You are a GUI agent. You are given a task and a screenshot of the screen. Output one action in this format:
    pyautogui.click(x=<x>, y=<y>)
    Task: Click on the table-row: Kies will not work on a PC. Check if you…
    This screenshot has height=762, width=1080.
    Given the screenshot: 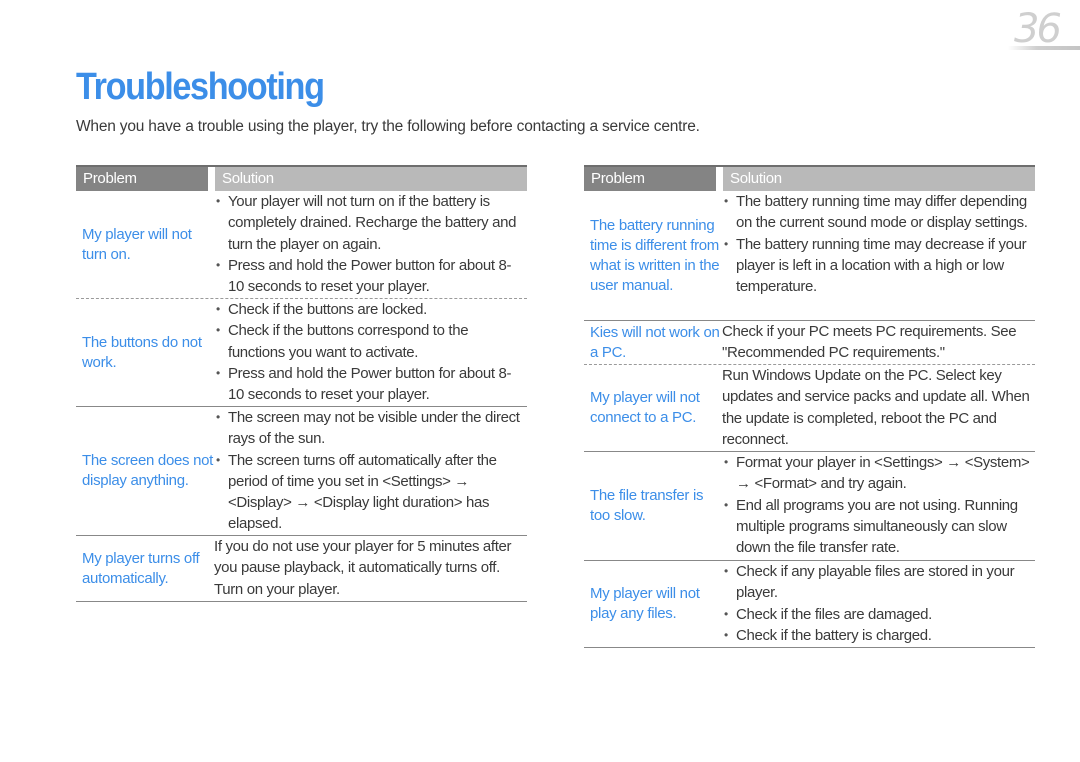 What is the action you would take?
    pyautogui.click(x=809, y=343)
    